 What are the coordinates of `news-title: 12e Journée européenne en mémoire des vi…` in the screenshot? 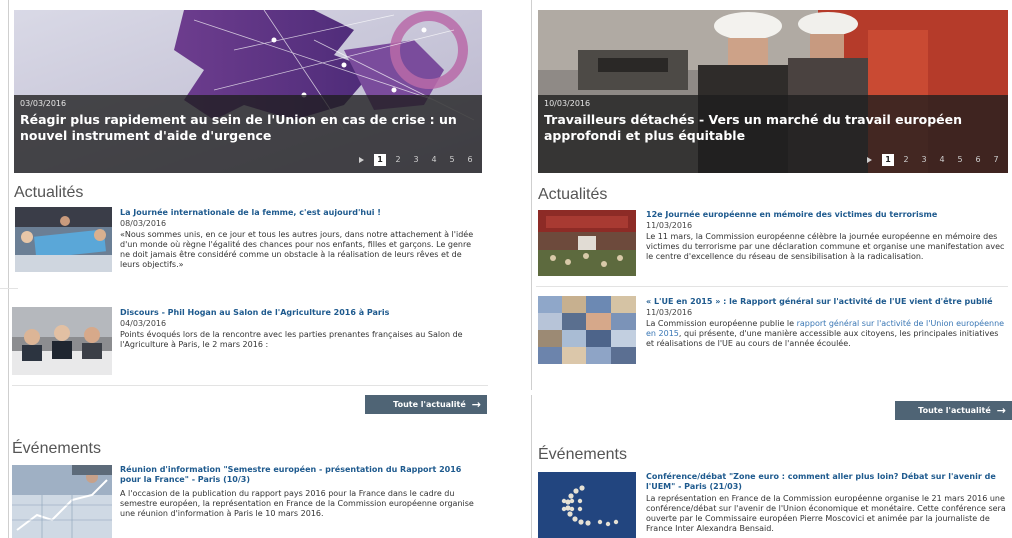 It's located at (827, 215).